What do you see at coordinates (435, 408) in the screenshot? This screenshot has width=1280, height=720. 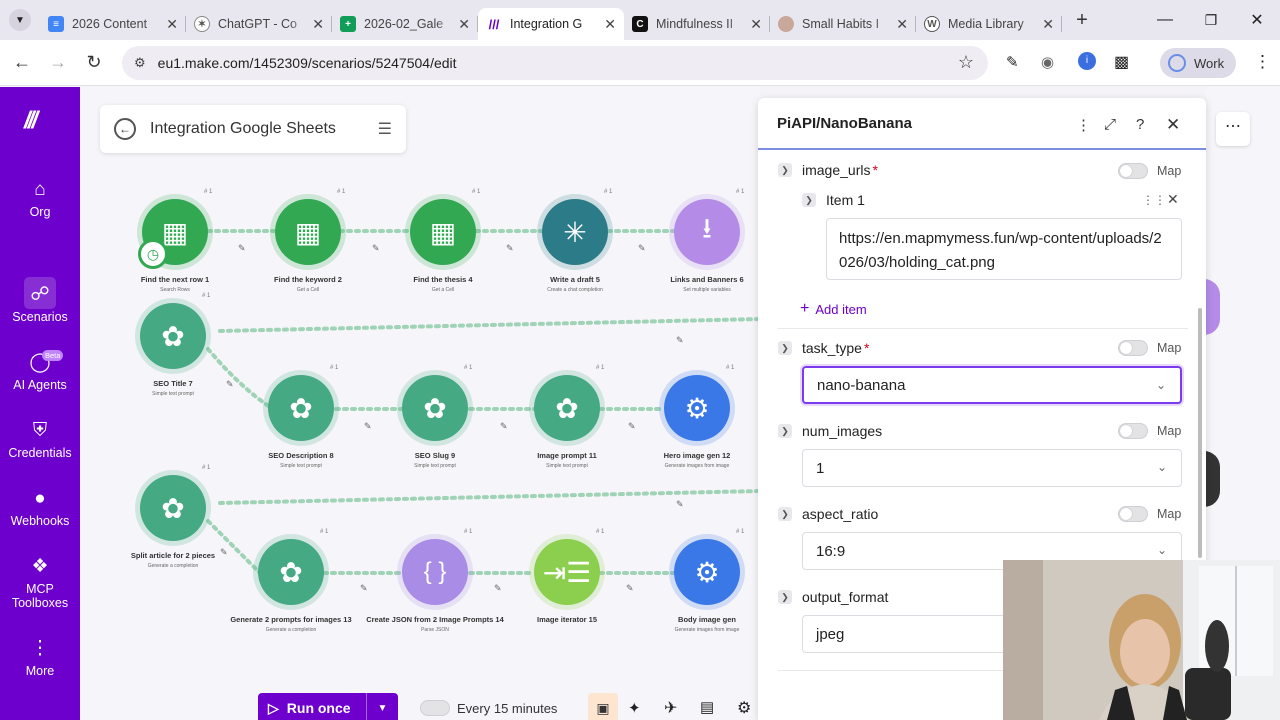 I see `module-seo-slug: ✿` at bounding box center [435, 408].